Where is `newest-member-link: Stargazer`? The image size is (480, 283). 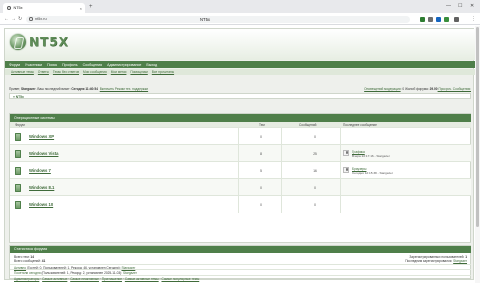
newest-member-link: Stargazer is located at coordinates (460, 261).